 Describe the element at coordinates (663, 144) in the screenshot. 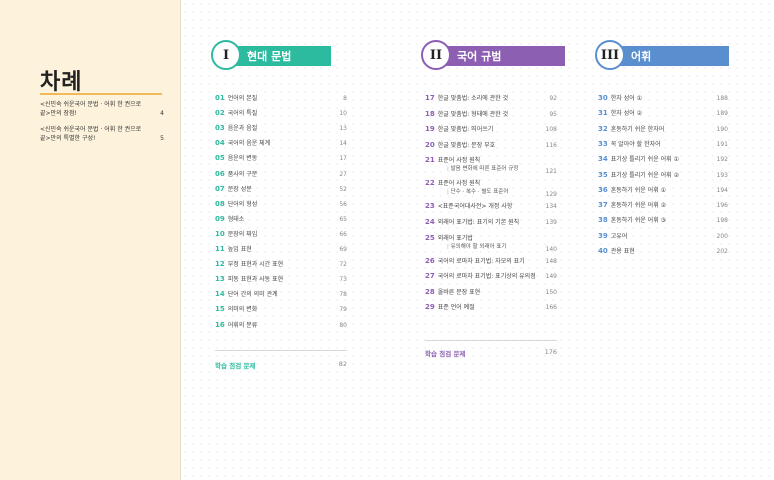

I see `toc-entry: 33 꼭 알아야 할 한자어 191` at that location.